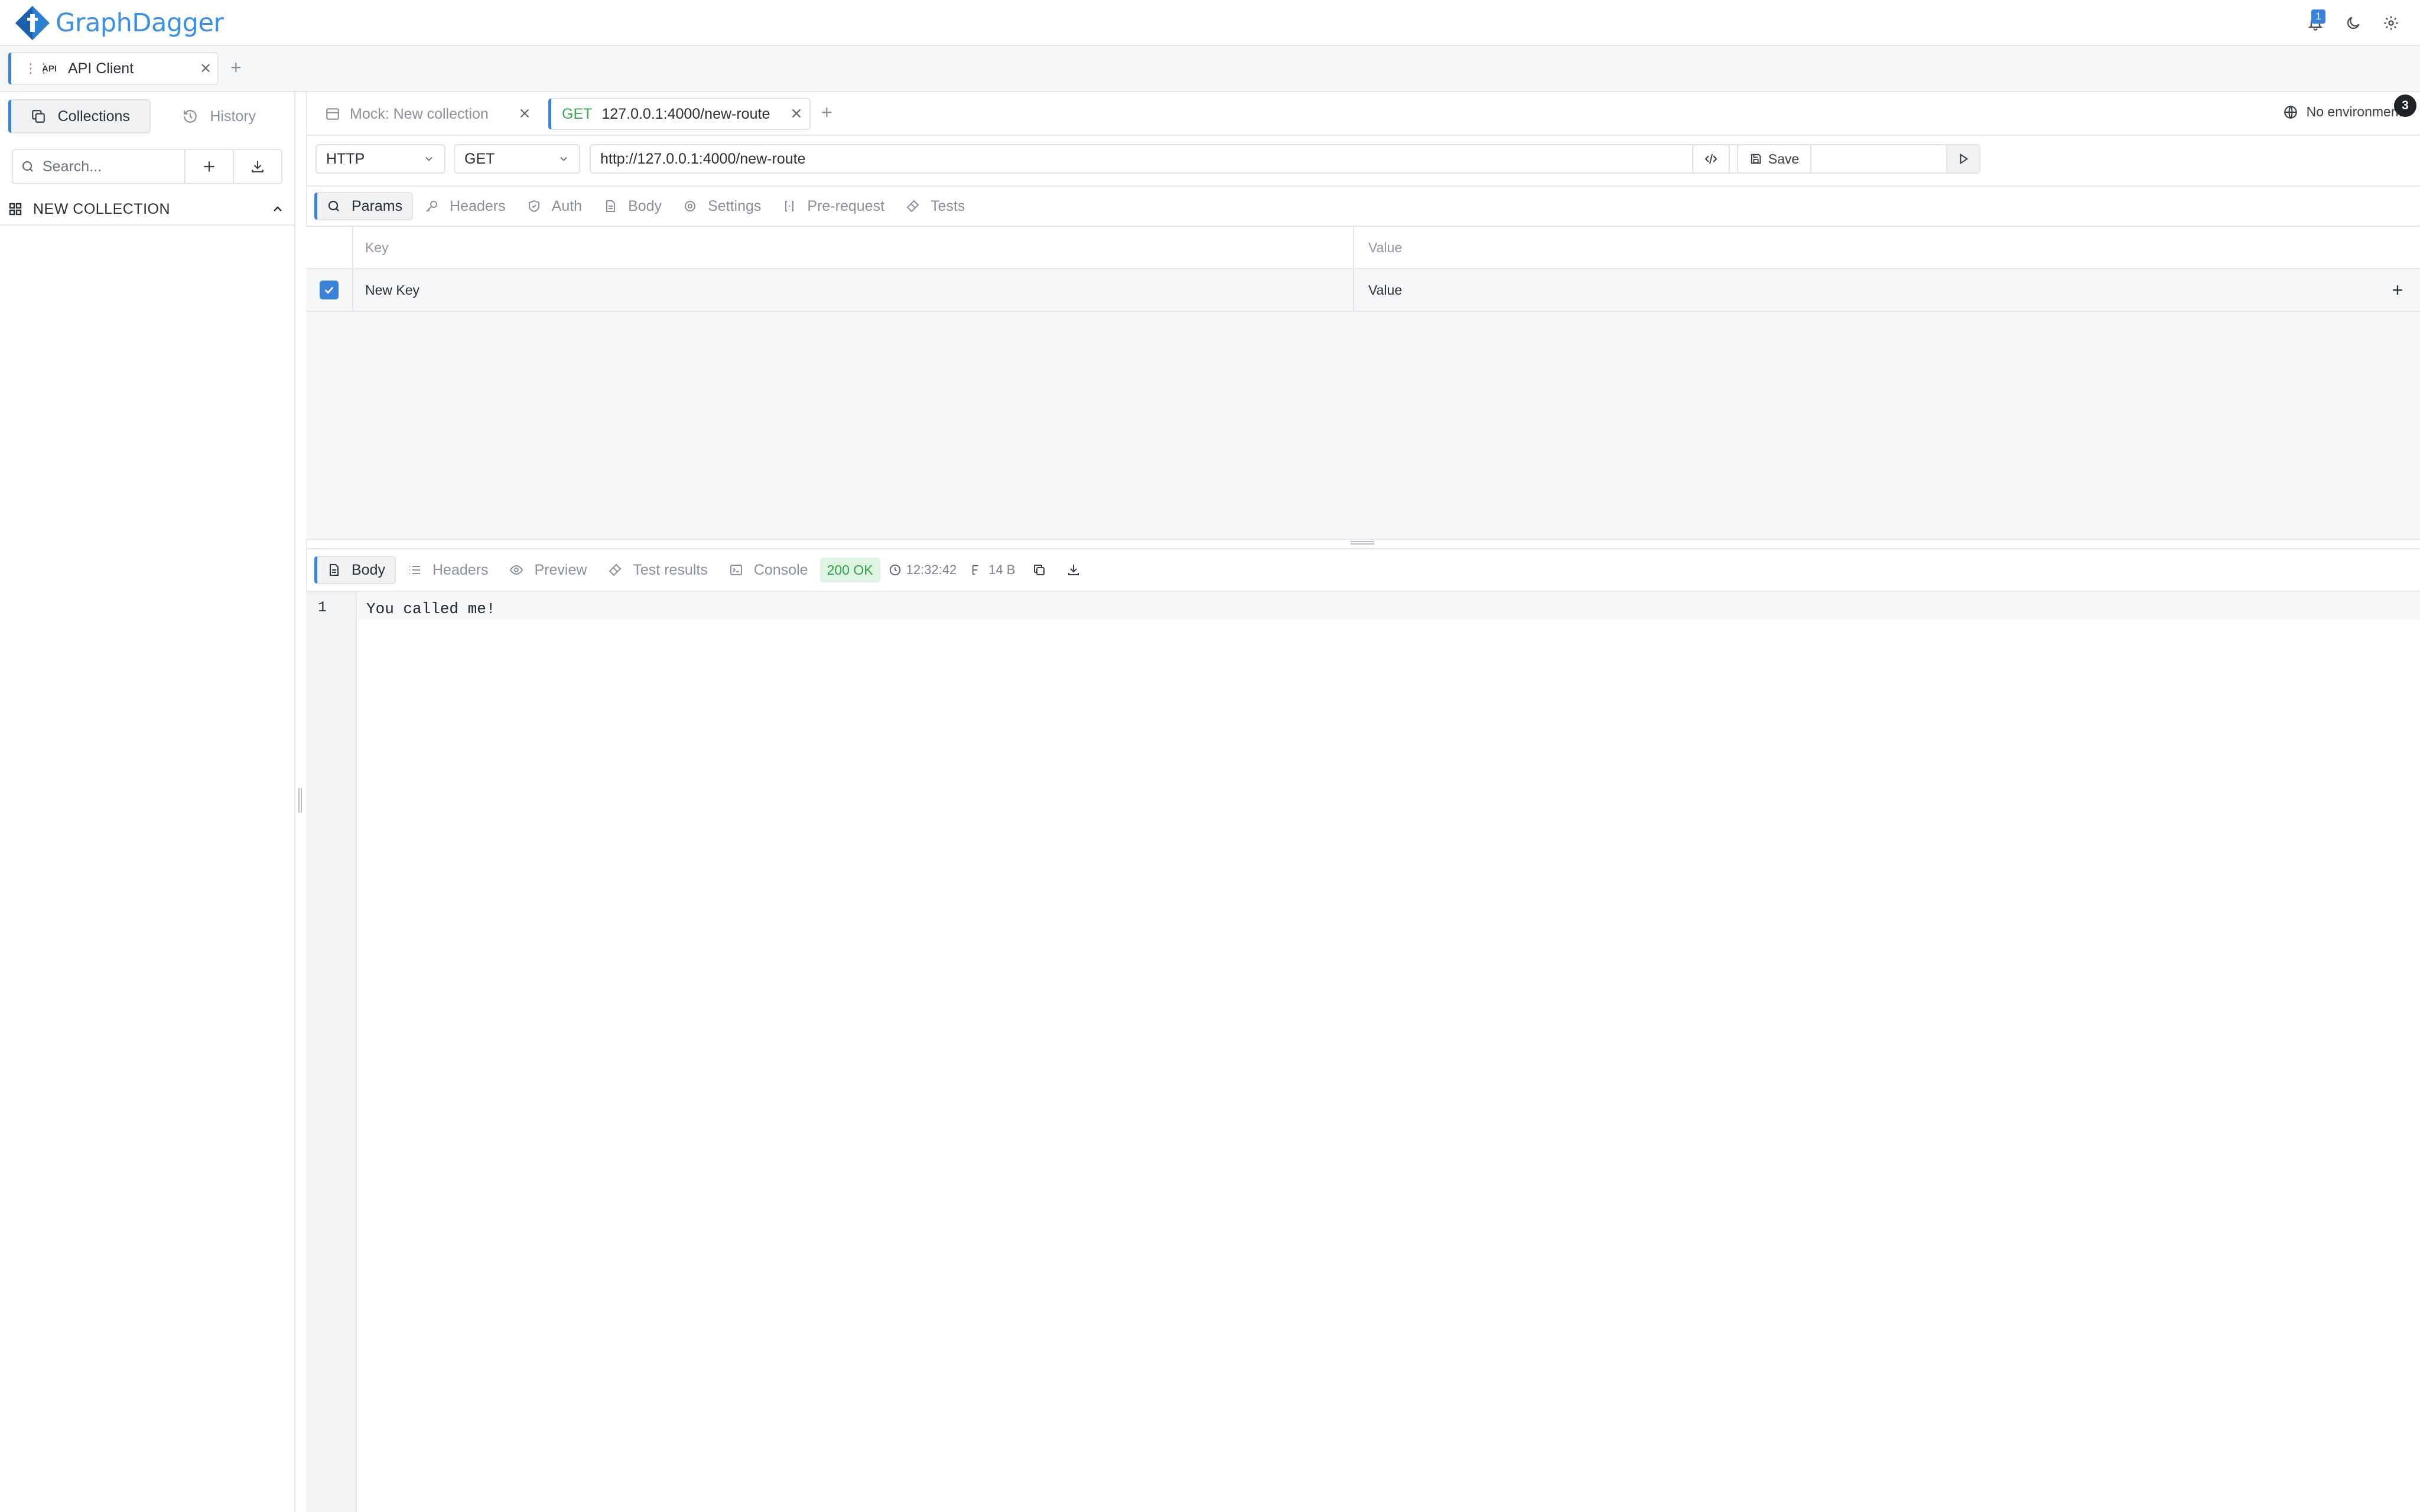 The image size is (2420, 1512). I want to click on copy-response-button, so click(1039, 570).